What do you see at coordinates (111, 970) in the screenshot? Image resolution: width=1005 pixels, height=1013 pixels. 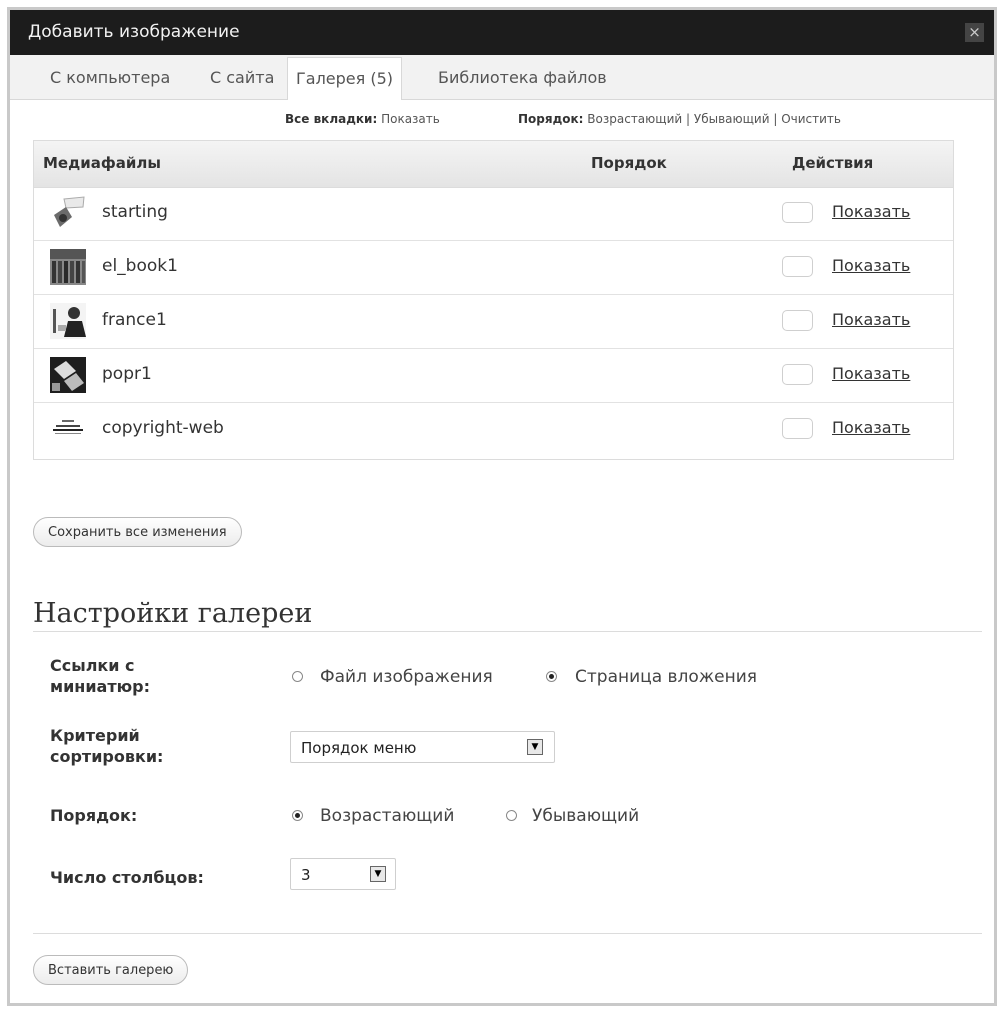 I see `insert-gallery-button: Вставить галерею` at bounding box center [111, 970].